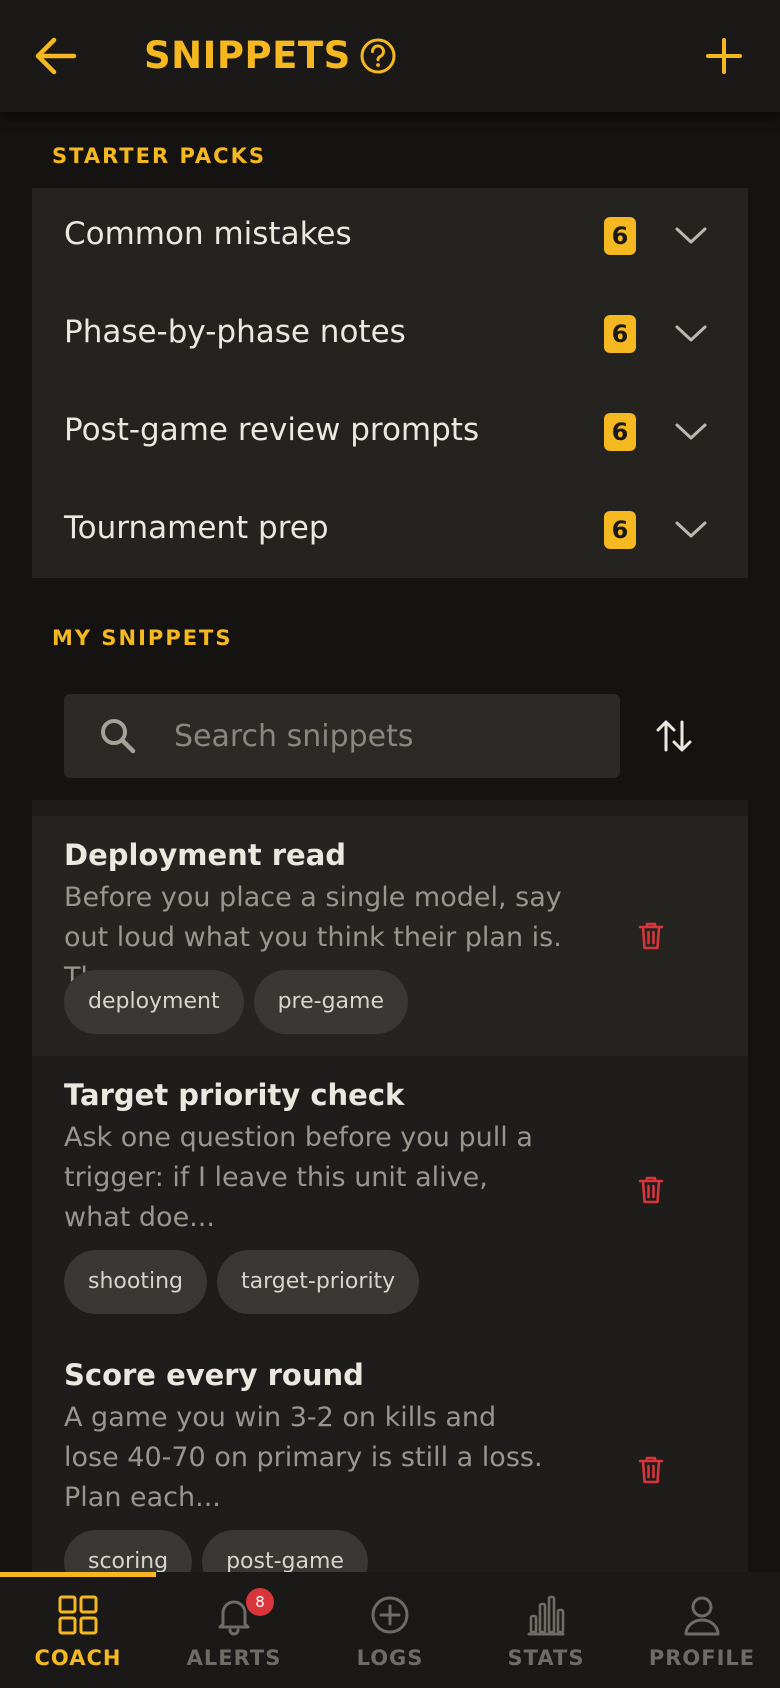 This screenshot has width=780, height=1688. Describe the element at coordinates (378, 56) in the screenshot. I see `help-icon` at that location.